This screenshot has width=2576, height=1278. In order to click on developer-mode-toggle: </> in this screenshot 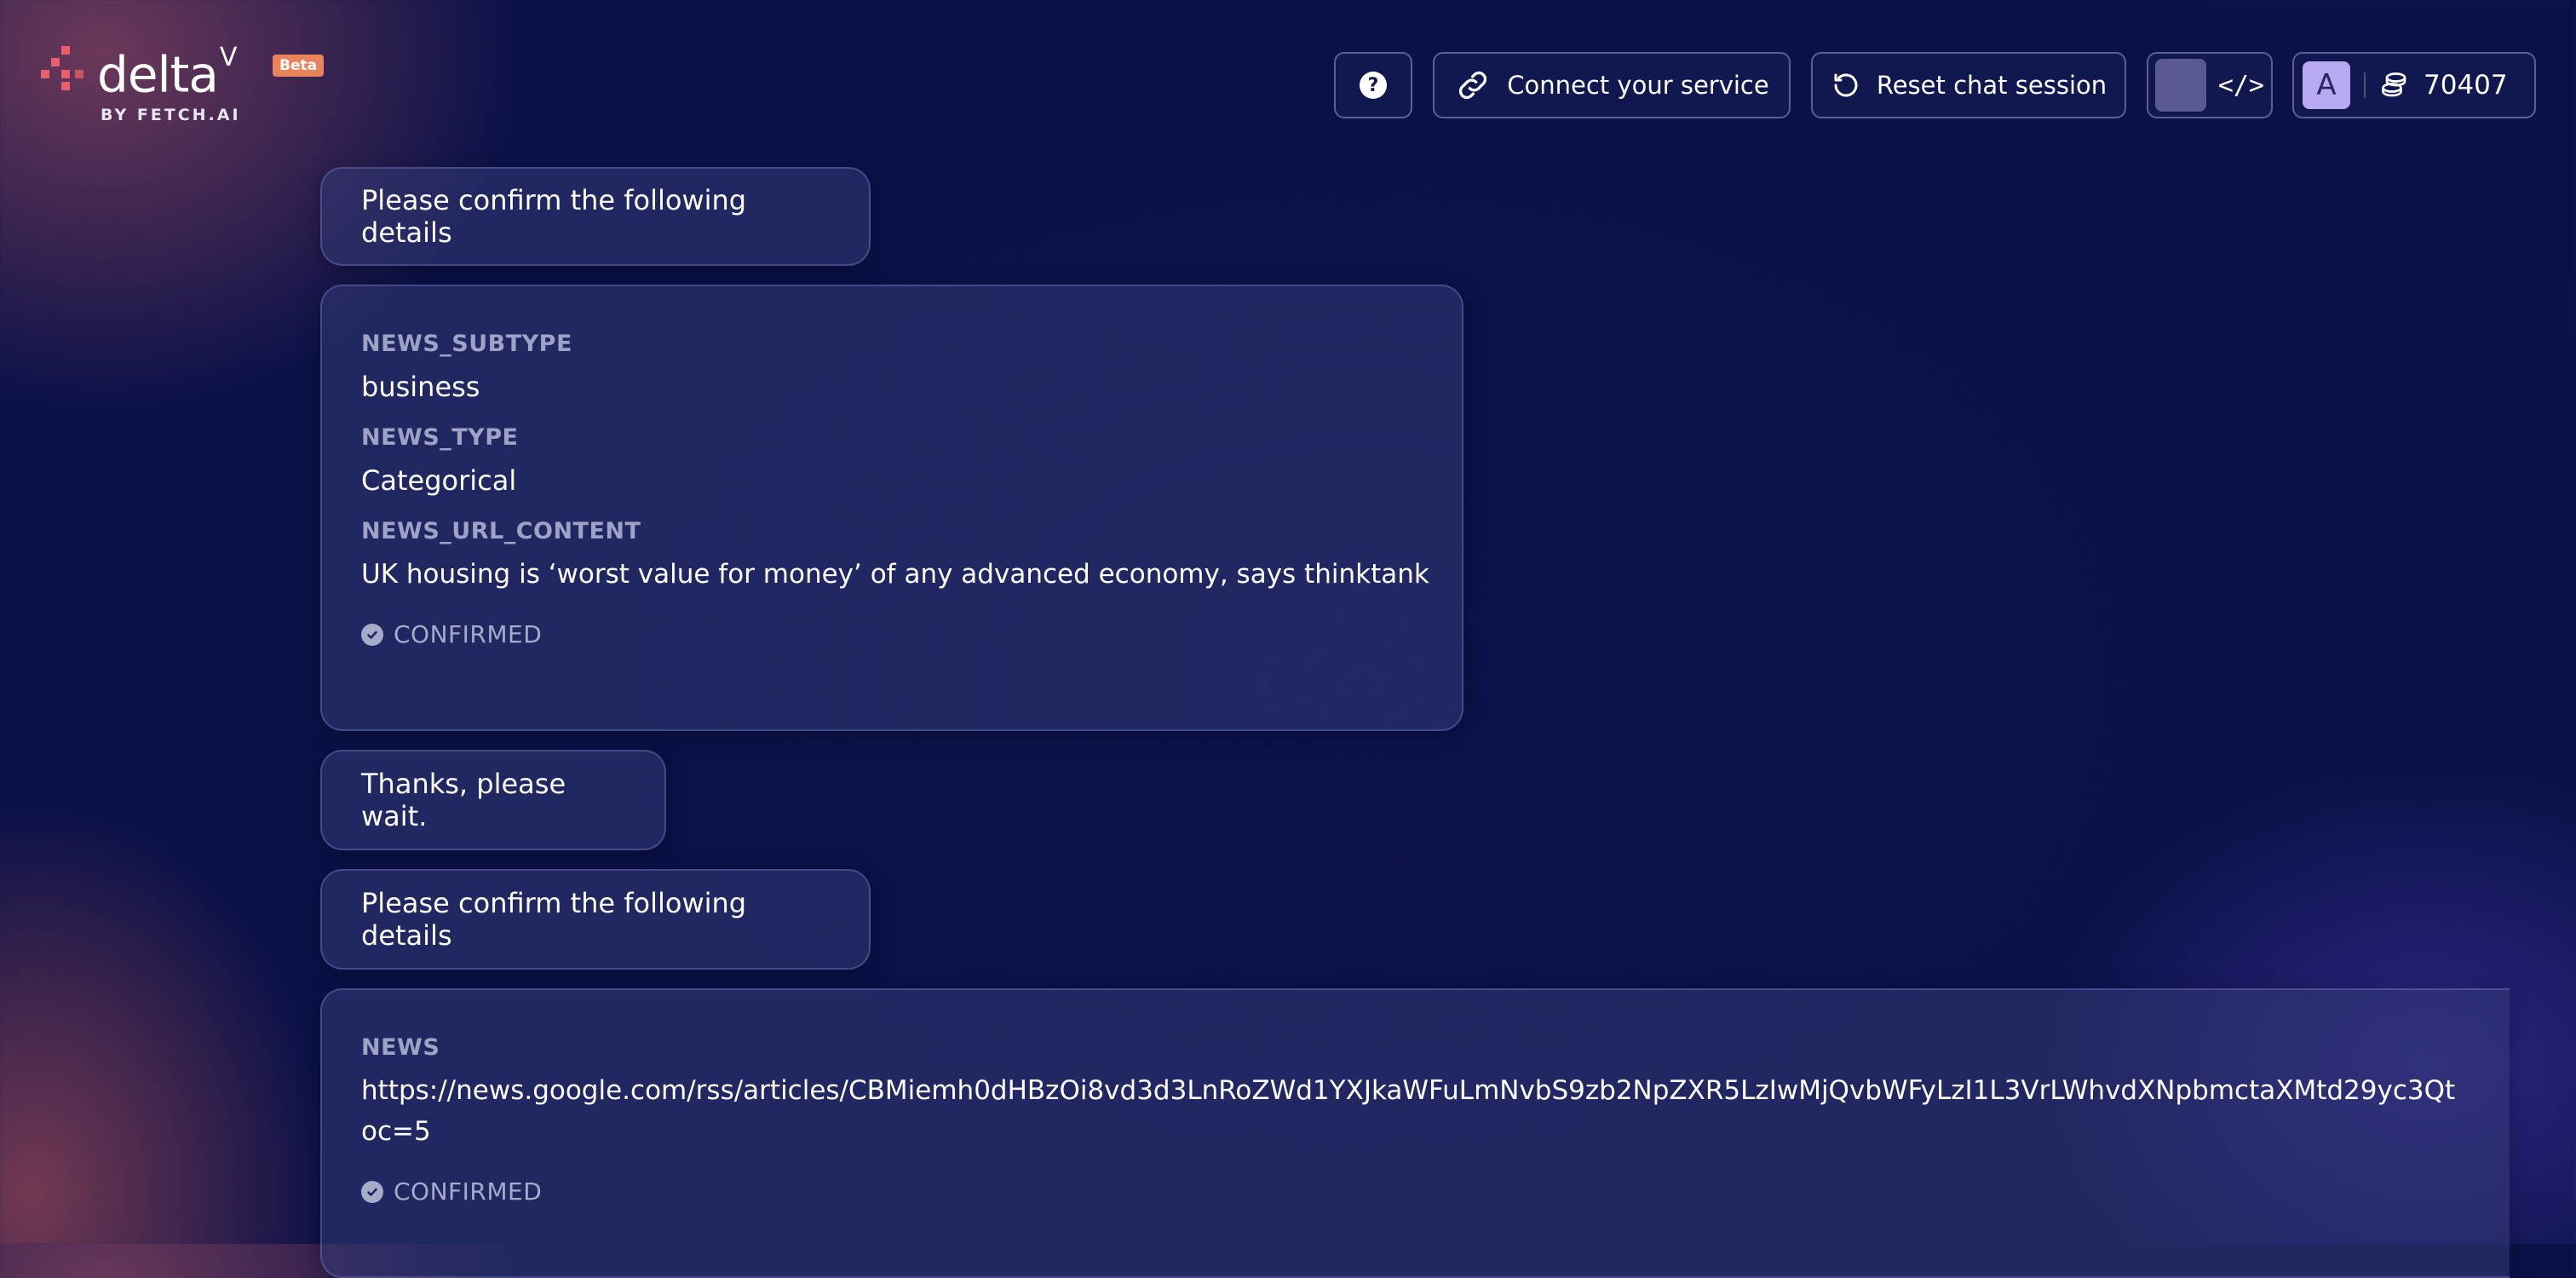, I will do `click(2210, 85)`.